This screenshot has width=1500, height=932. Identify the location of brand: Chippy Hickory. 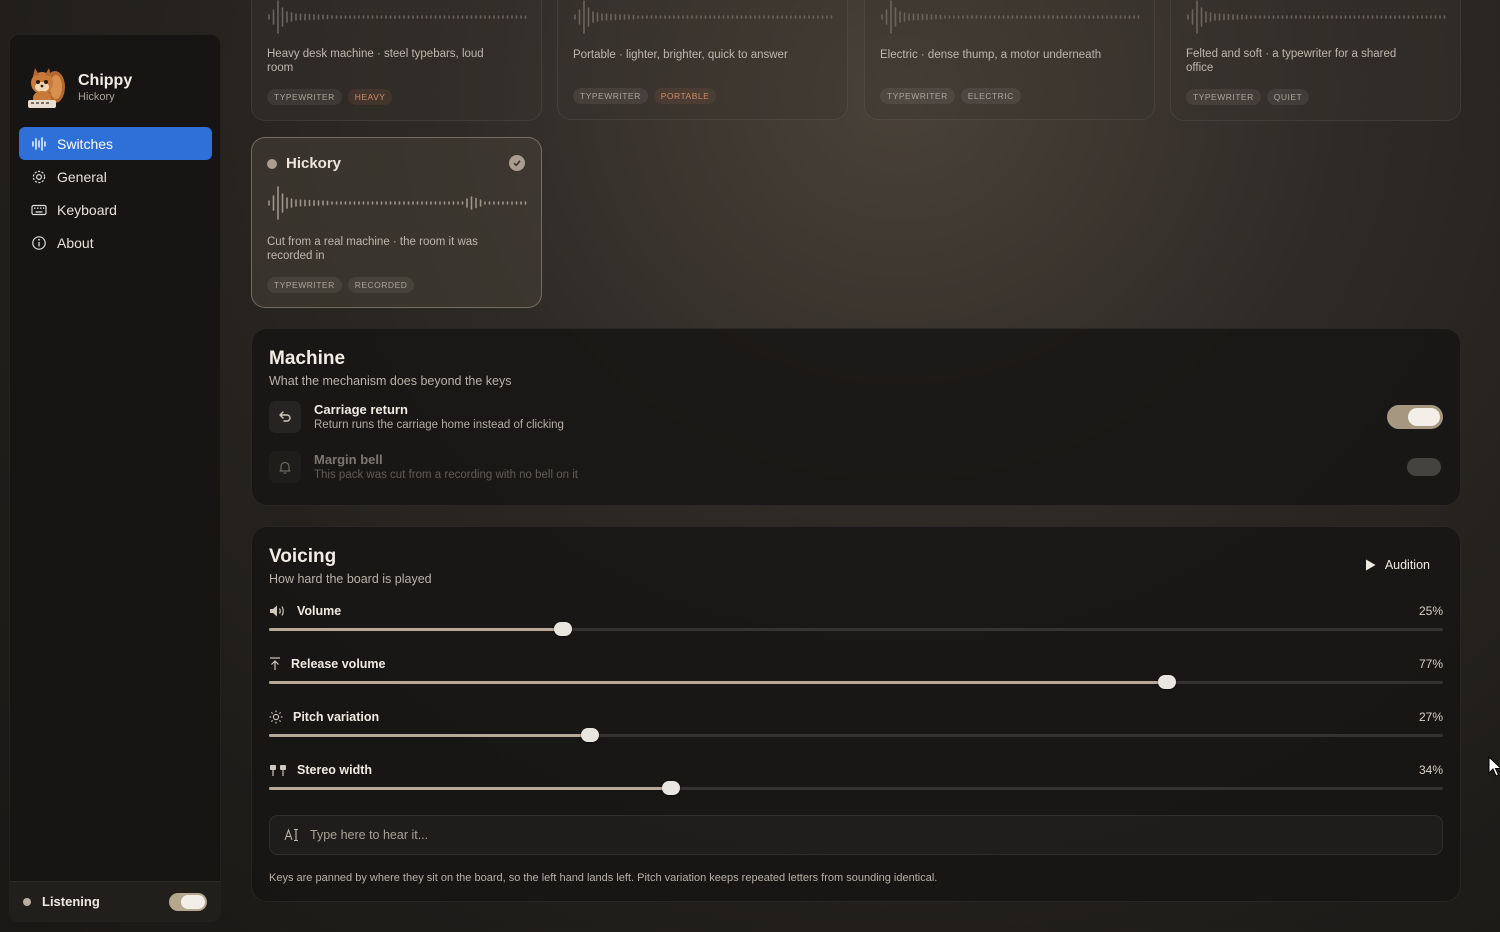
(79, 88).